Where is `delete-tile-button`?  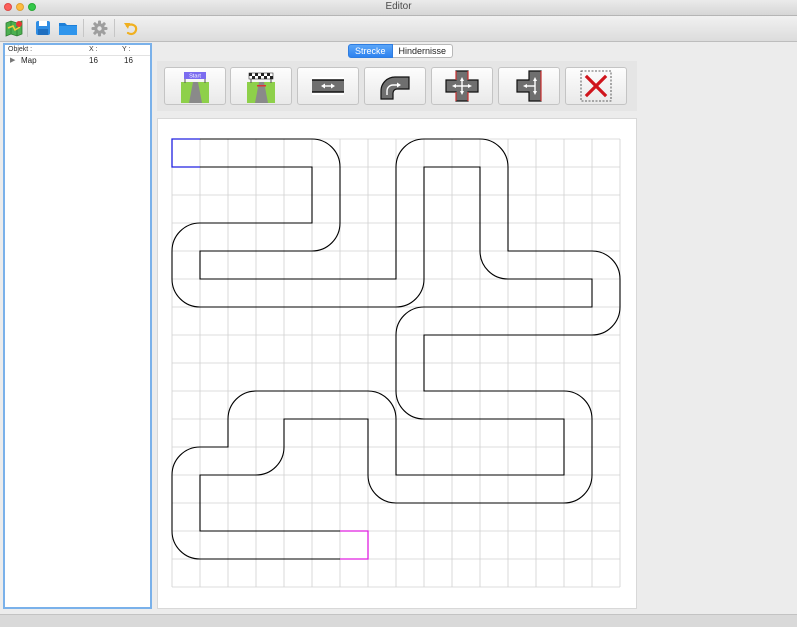
delete-tile-button is located at coordinates (596, 86).